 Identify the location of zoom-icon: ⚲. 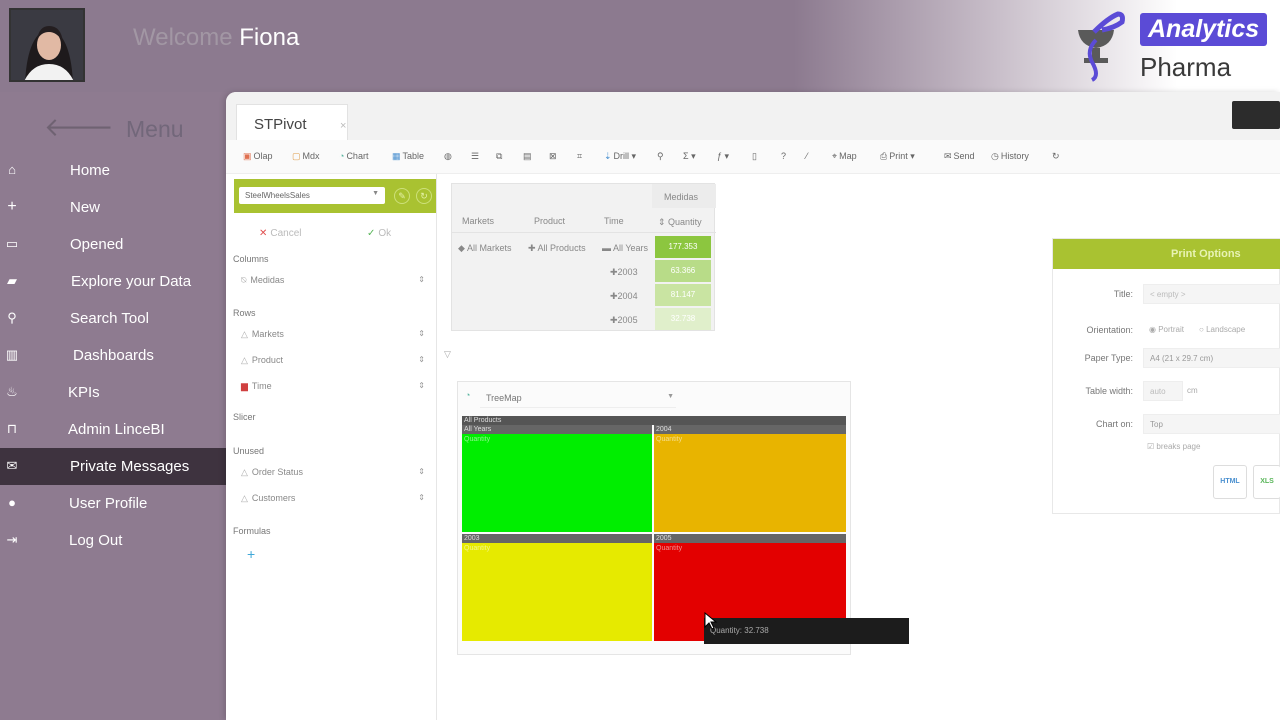
(660, 156).